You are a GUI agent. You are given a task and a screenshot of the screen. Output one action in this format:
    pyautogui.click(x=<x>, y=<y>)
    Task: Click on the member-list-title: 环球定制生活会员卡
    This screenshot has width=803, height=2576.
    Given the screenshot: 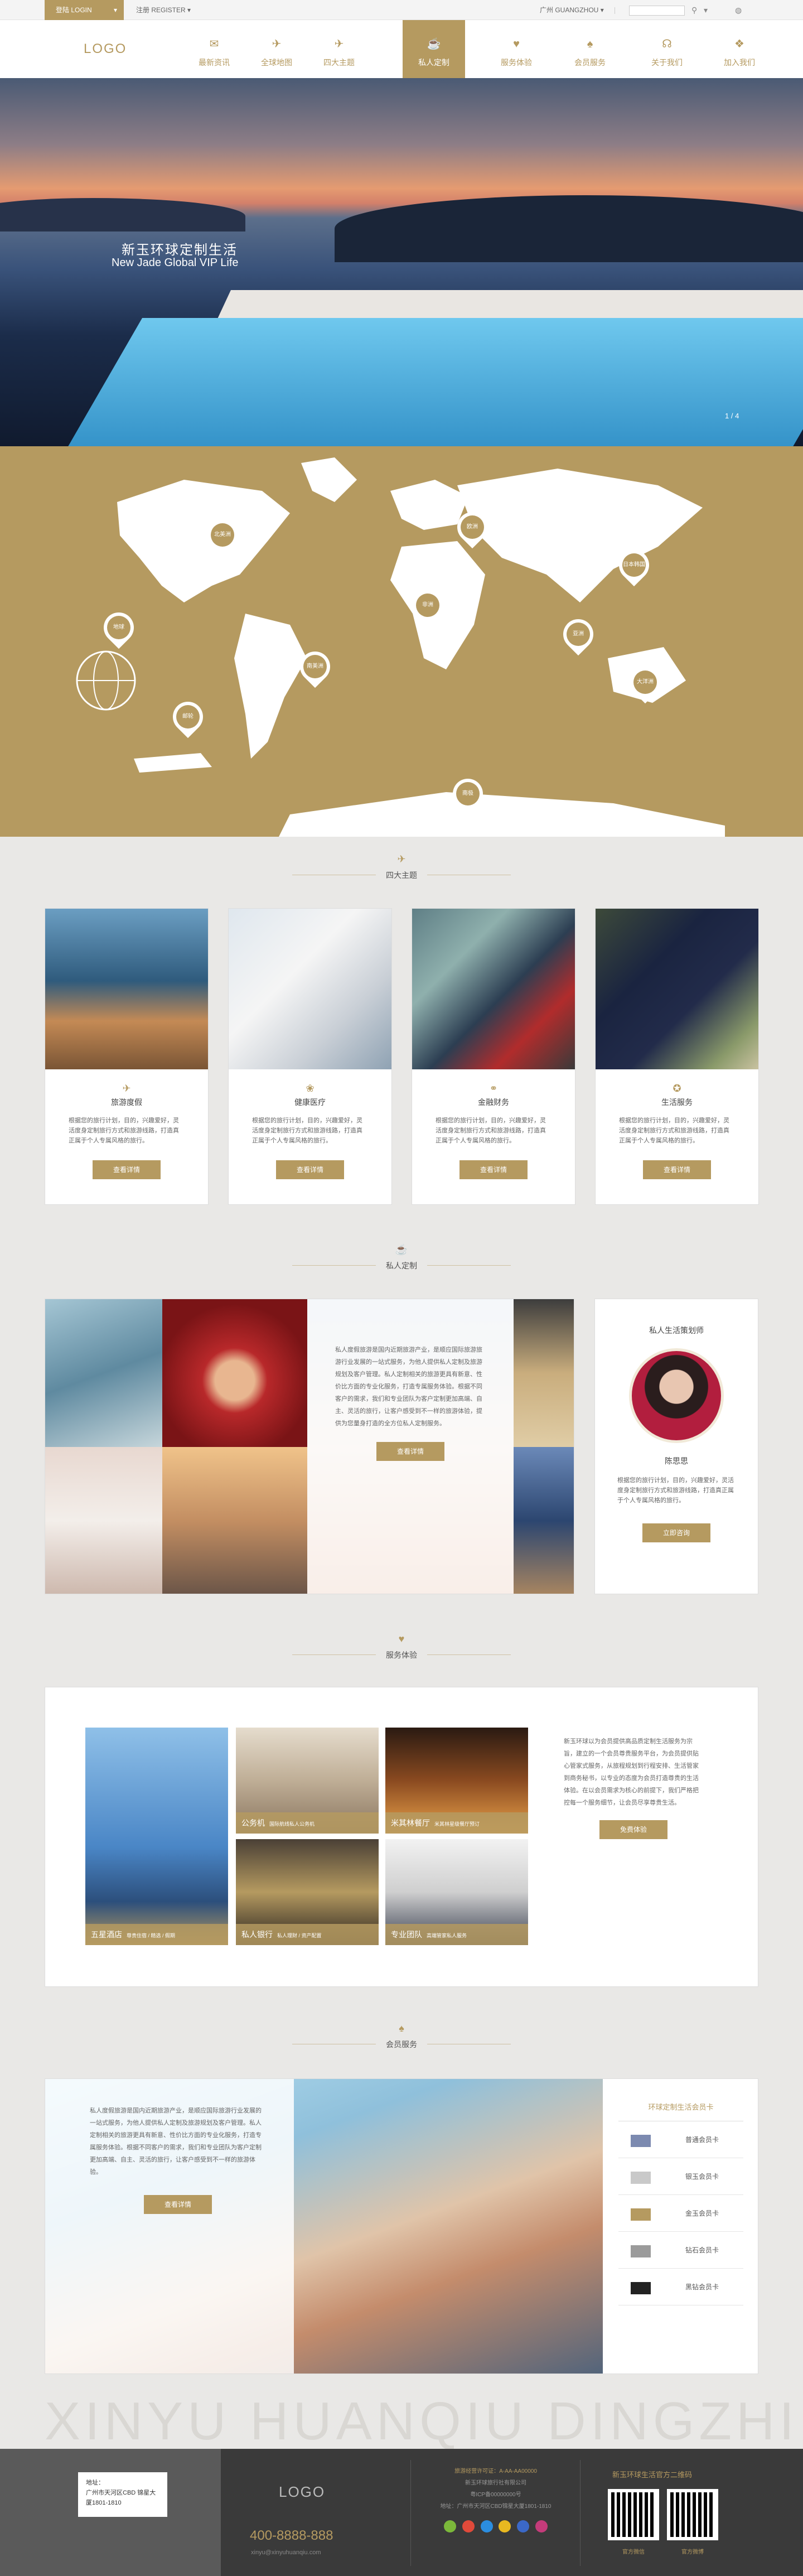 What is the action you would take?
    pyautogui.click(x=680, y=2111)
    